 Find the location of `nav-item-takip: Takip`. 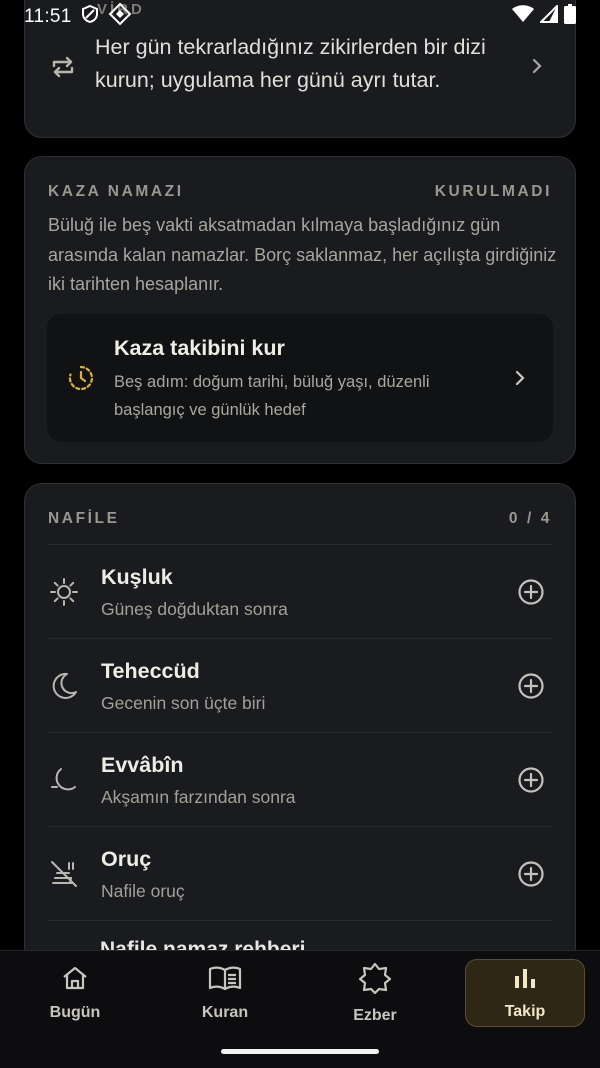

nav-item-takip: Takip is located at coordinates (525, 993).